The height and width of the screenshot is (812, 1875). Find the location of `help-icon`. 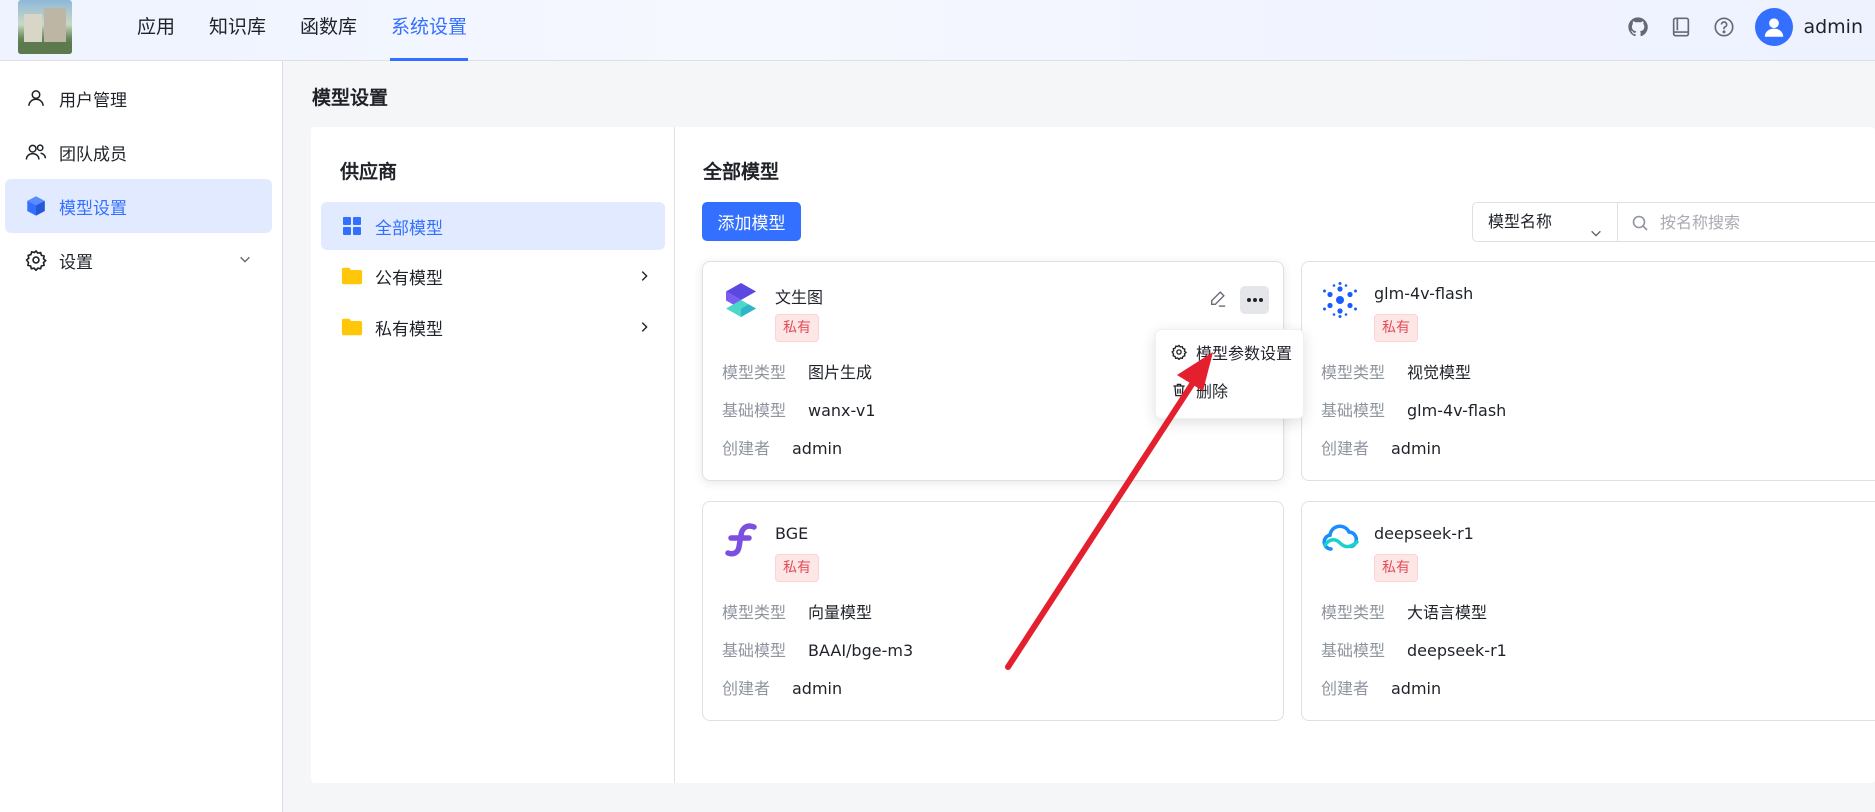

help-icon is located at coordinates (1724, 27).